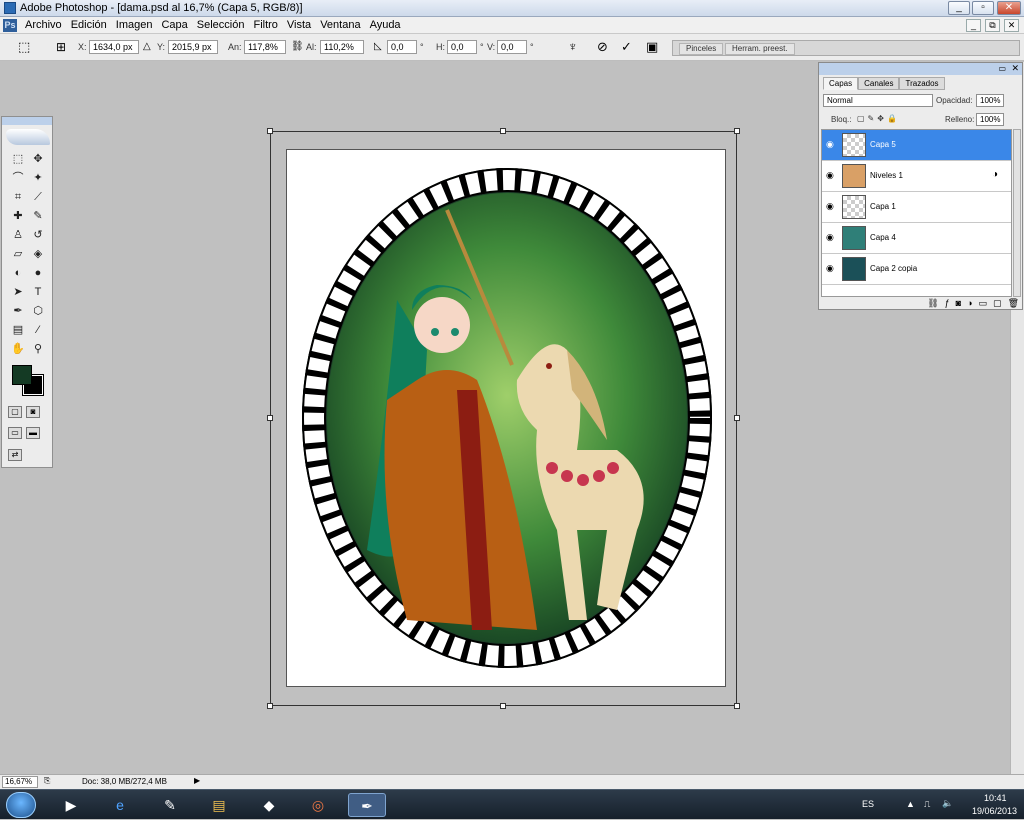 The height and width of the screenshot is (820, 1024). Describe the element at coordinates (300, 25) in the screenshot. I see `menu-vista: Vista` at that location.